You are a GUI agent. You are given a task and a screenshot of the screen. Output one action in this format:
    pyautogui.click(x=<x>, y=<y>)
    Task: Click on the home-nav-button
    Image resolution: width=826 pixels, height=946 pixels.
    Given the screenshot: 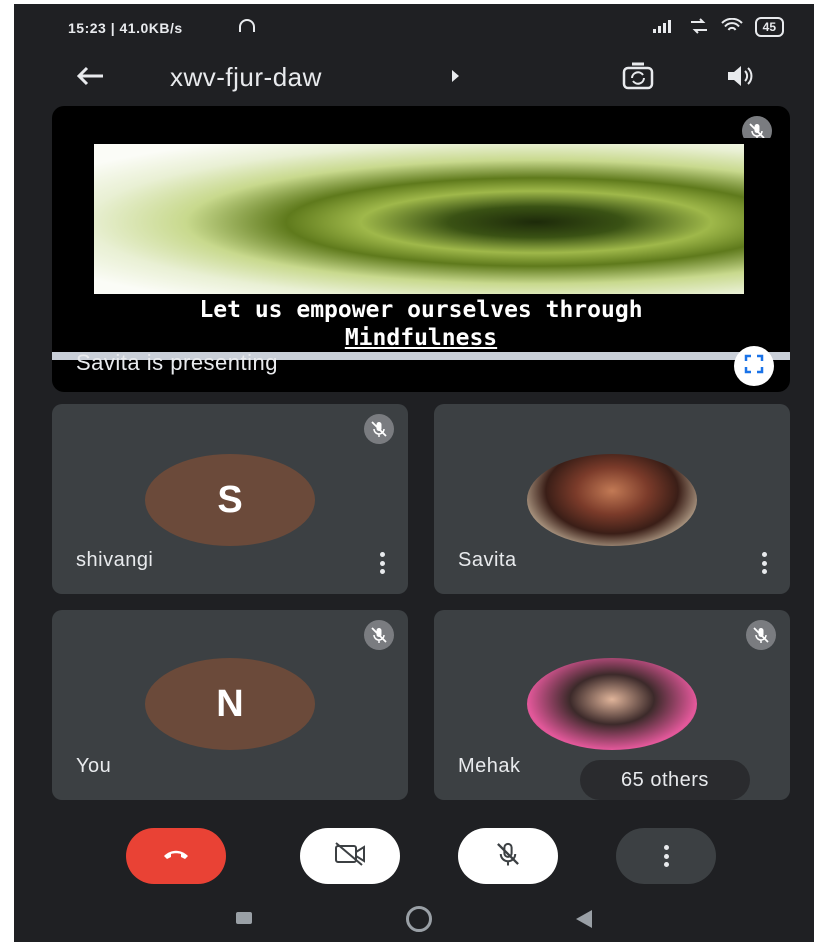 What is the action you would take?
    pyautogui.click(x=419, y=919)
    